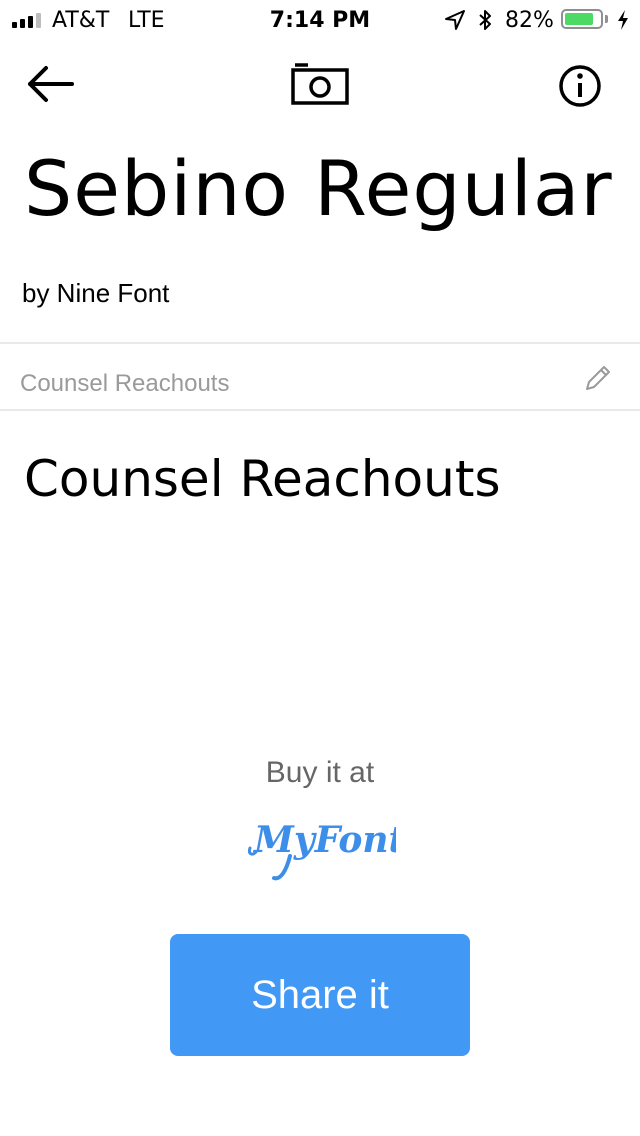 The image size is (640, 1136). I want to click on charging-bolt-icon, so click(623, 20).